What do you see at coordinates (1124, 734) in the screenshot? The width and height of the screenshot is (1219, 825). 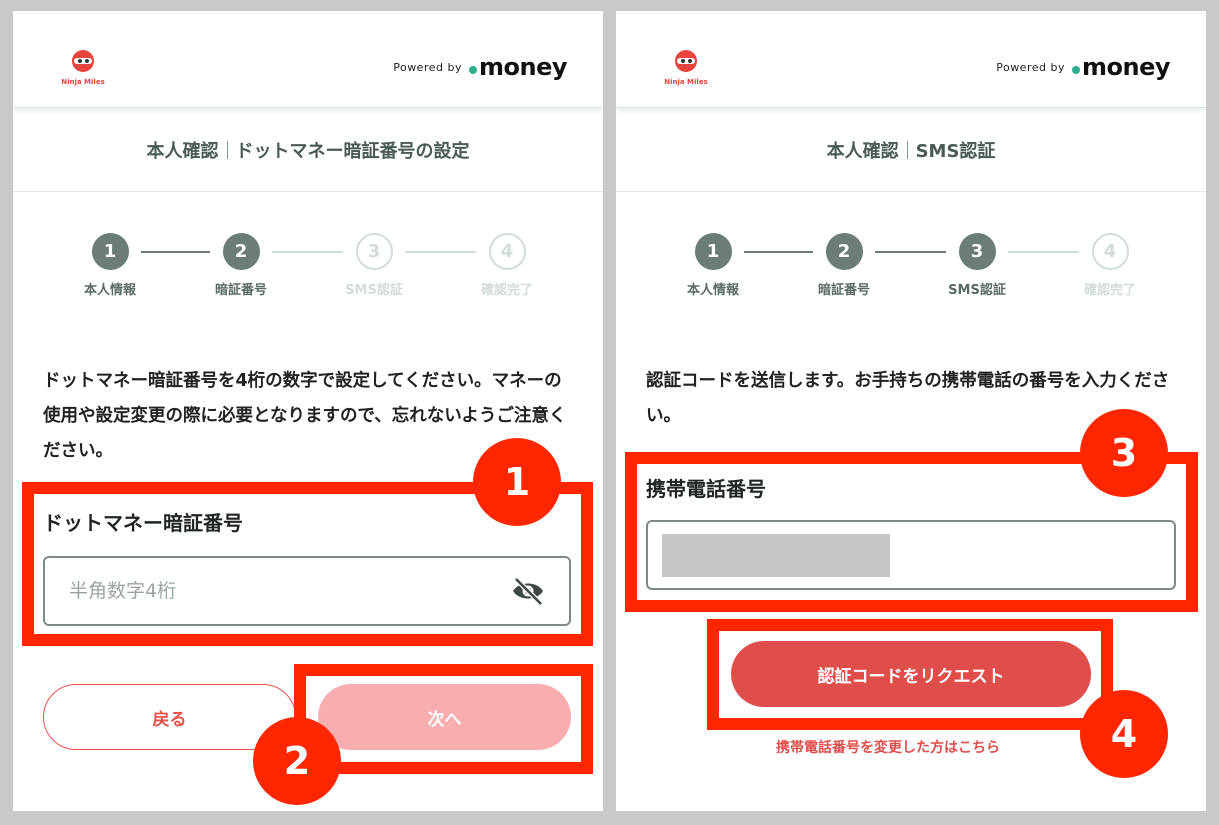 I see `annotation-badge-4: 4` at bounding box center [1124, 734].